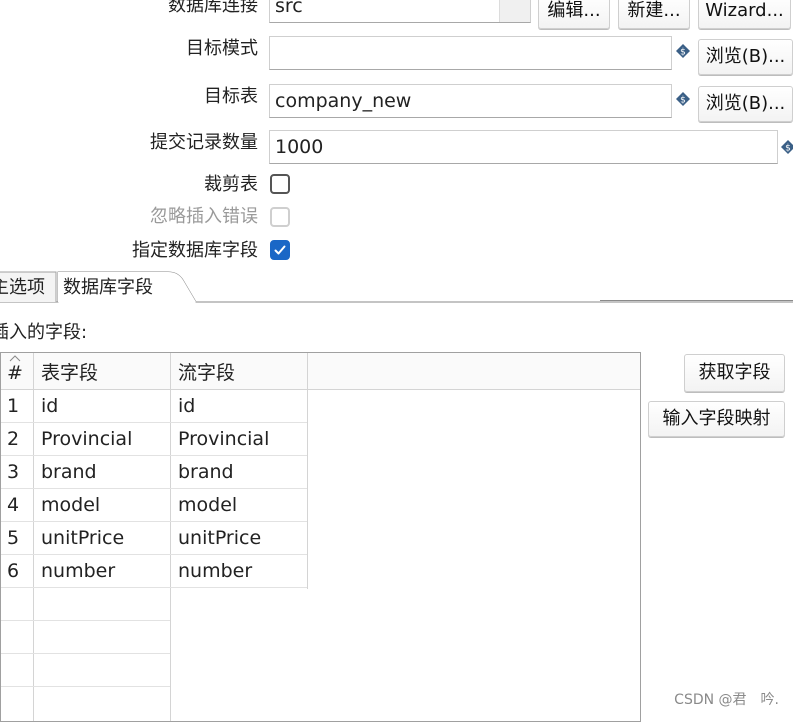 The height and width of the screenshot is (722, 793). Describe the element at coordinates (204, 142) in the screenshot. I see `commit-size-label: 提交记录数量` at that location.